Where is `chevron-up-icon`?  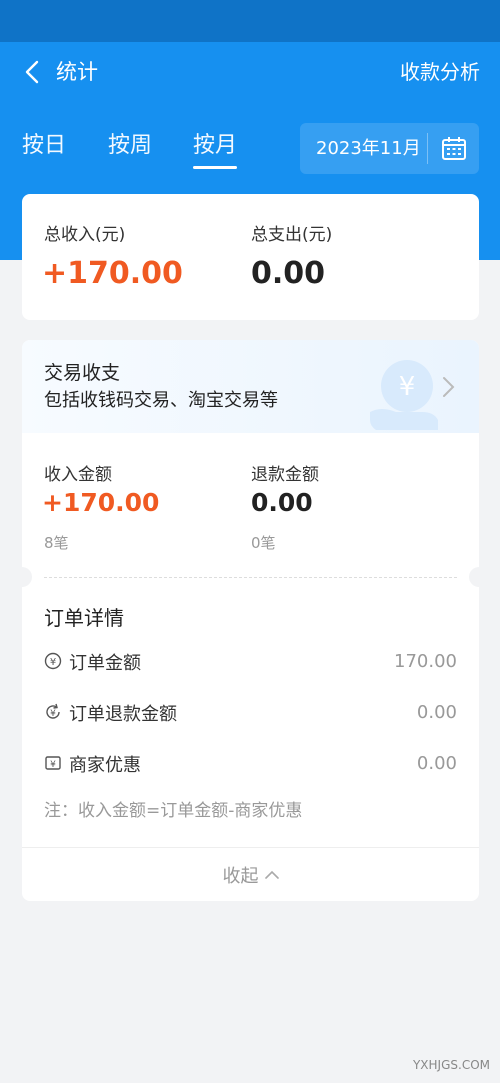 chevron-up-icon is located at coordinates (271, 874).